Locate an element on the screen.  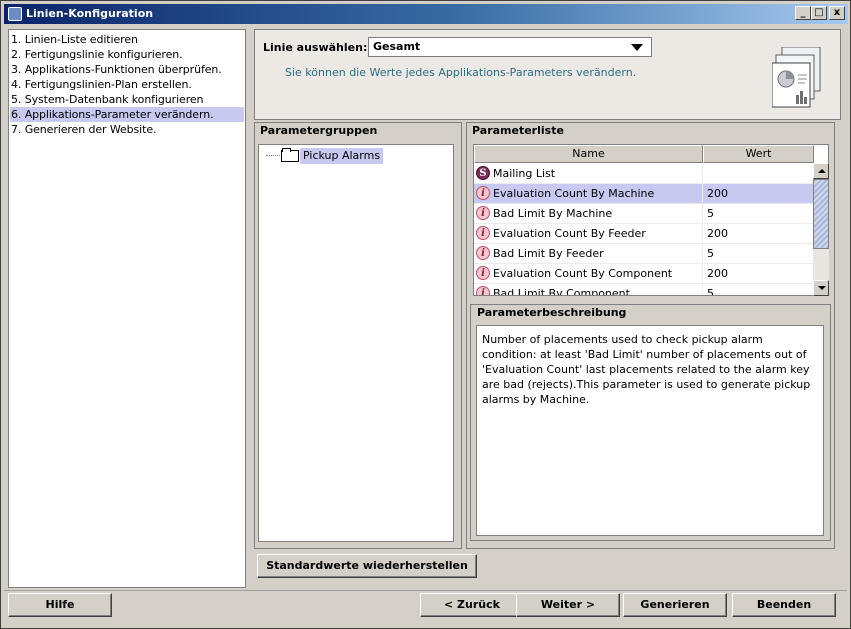
folder-icon is located at coordinates (290, 155).